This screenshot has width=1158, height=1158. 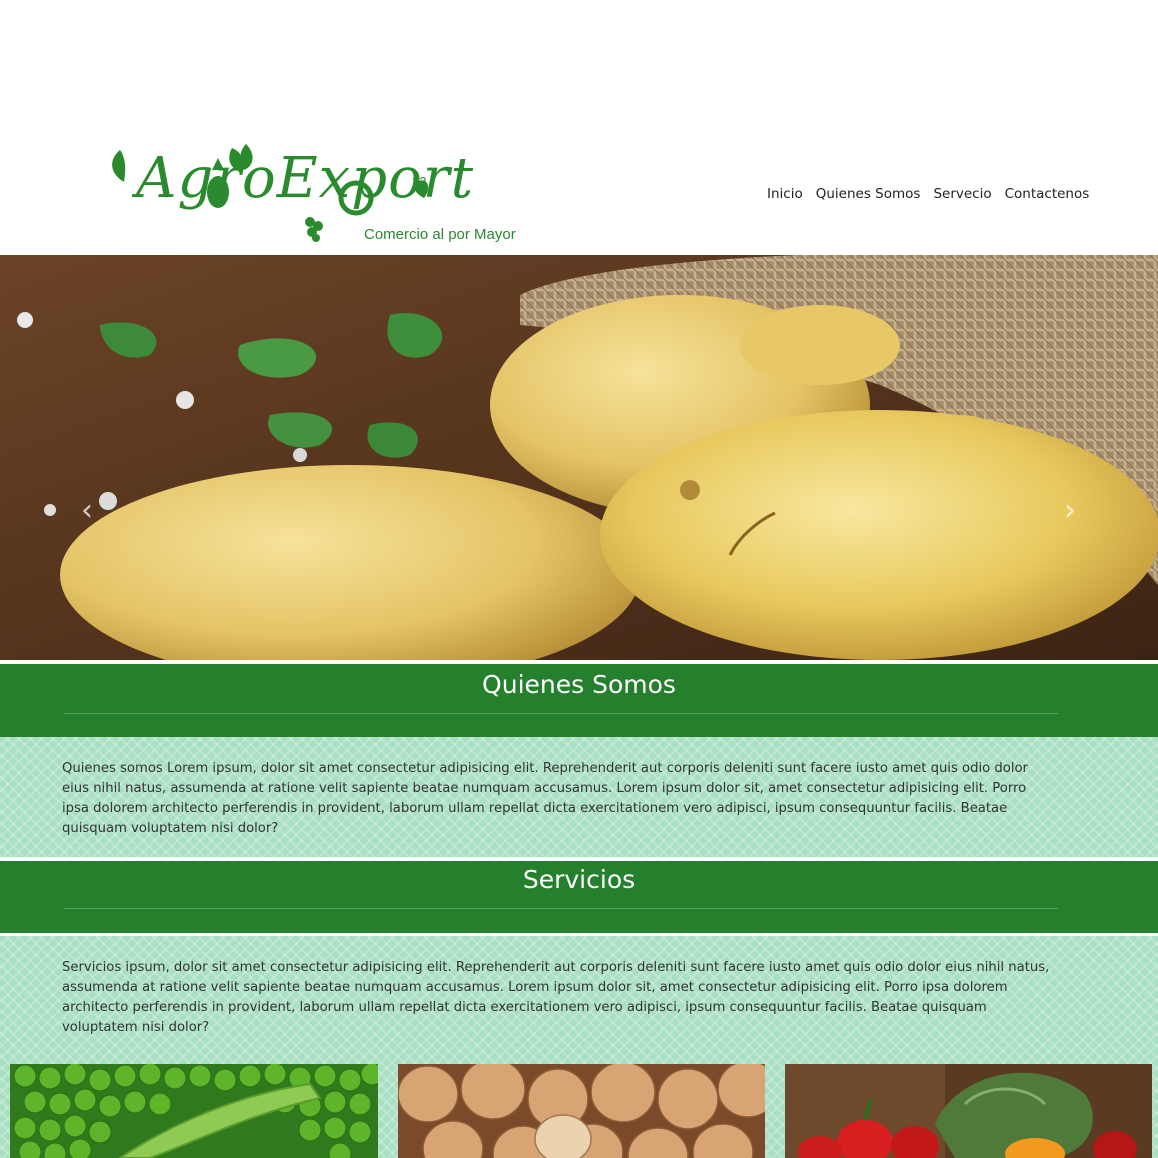 I want to click on services-header: Servicios, so click(x=579, y=897).